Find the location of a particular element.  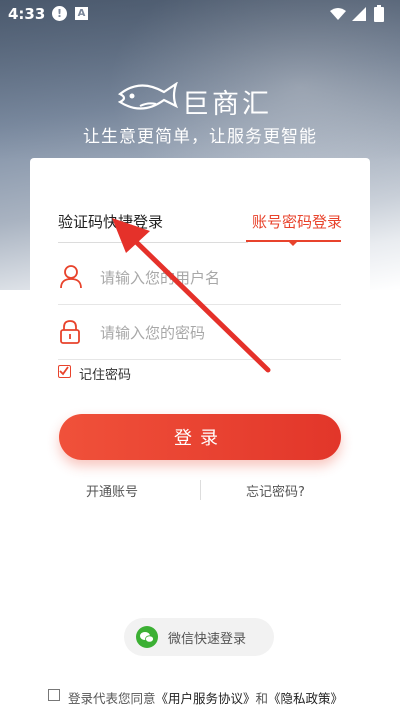

tab-caret-icon is located at coordinates (293, 244).